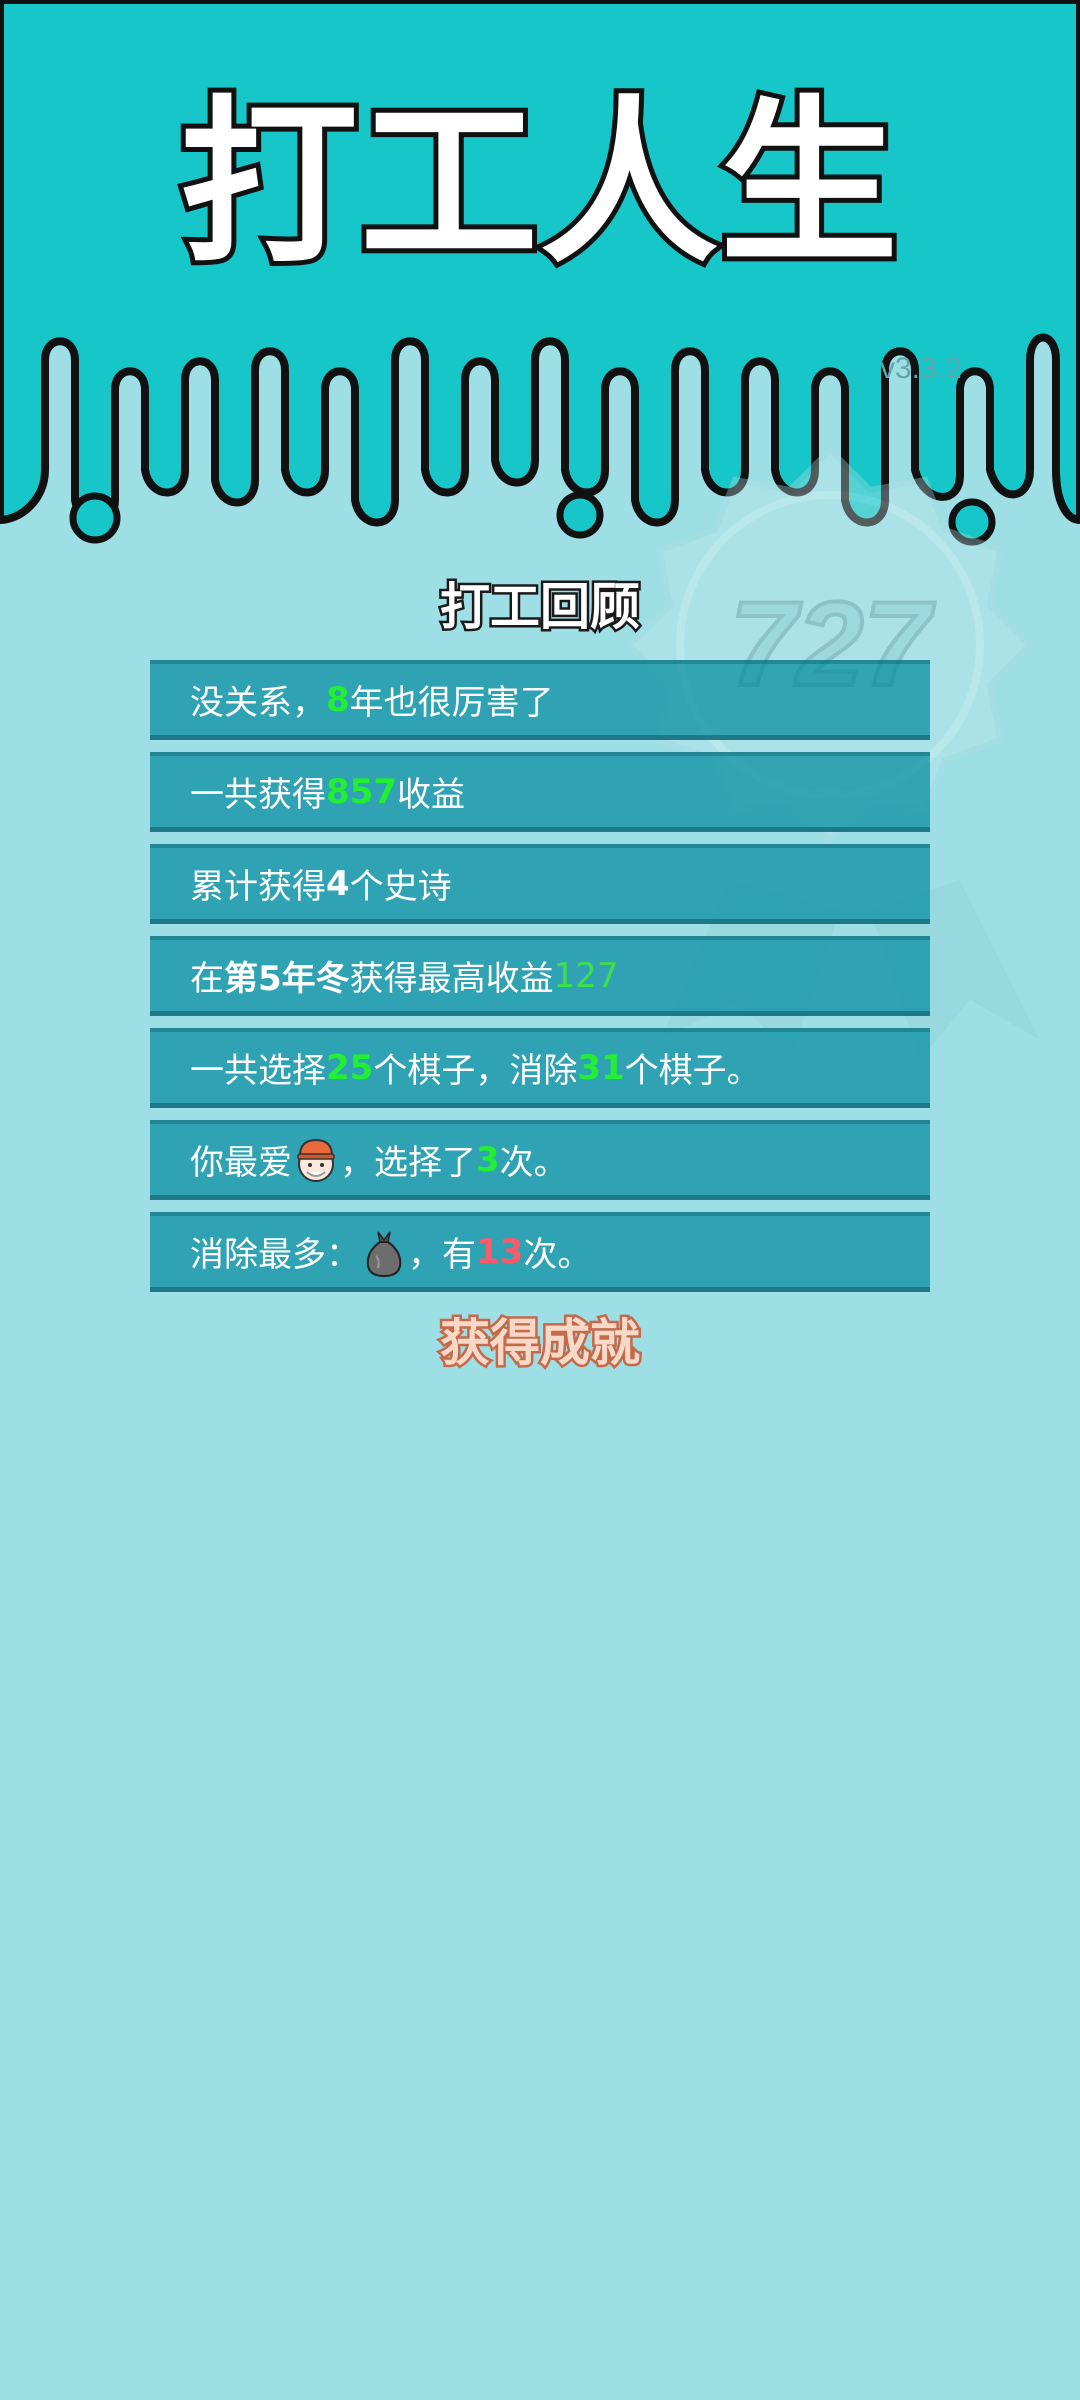  What do you see at coordinates (540, 792) in the screenshot?
I see `review-row-income: 一共获得 857 收益` at bounding box center [540, 792].